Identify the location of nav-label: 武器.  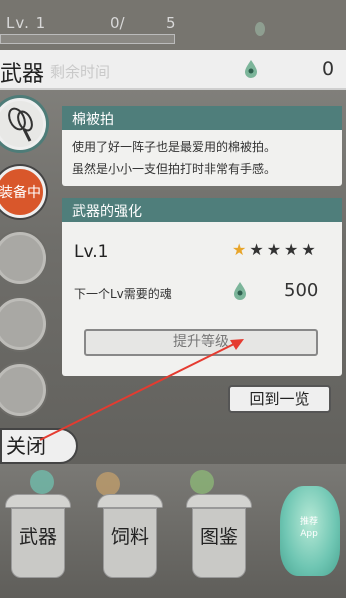
(37, 537).